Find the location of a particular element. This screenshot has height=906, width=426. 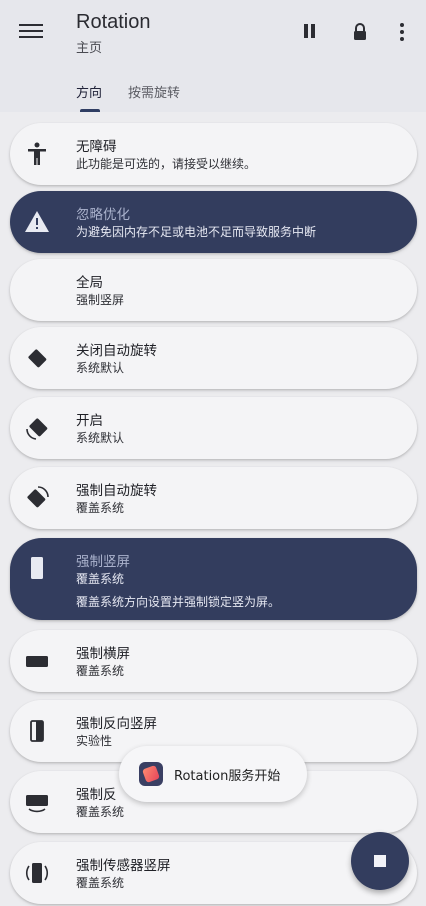

card-subtitle: 强制竖屏 is located at coordinates (100, 300).